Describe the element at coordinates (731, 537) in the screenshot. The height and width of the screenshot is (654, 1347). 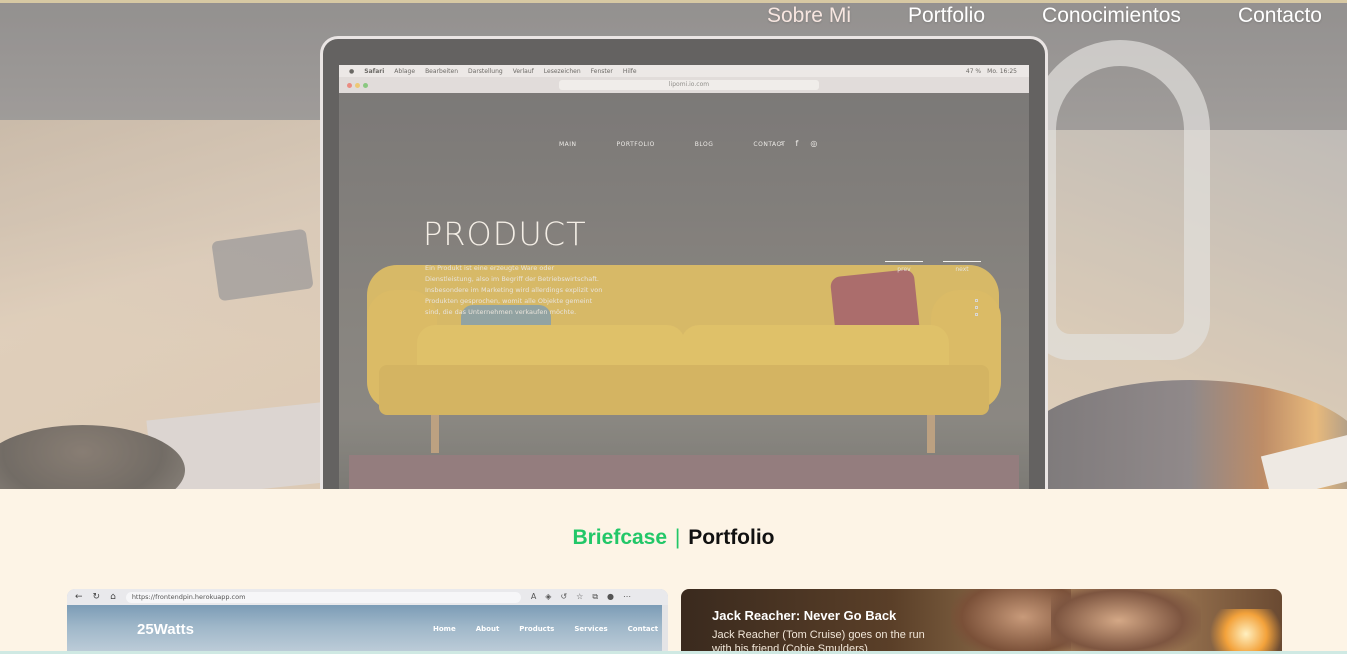
I see `title-portfolio: Portfolio` at that location.